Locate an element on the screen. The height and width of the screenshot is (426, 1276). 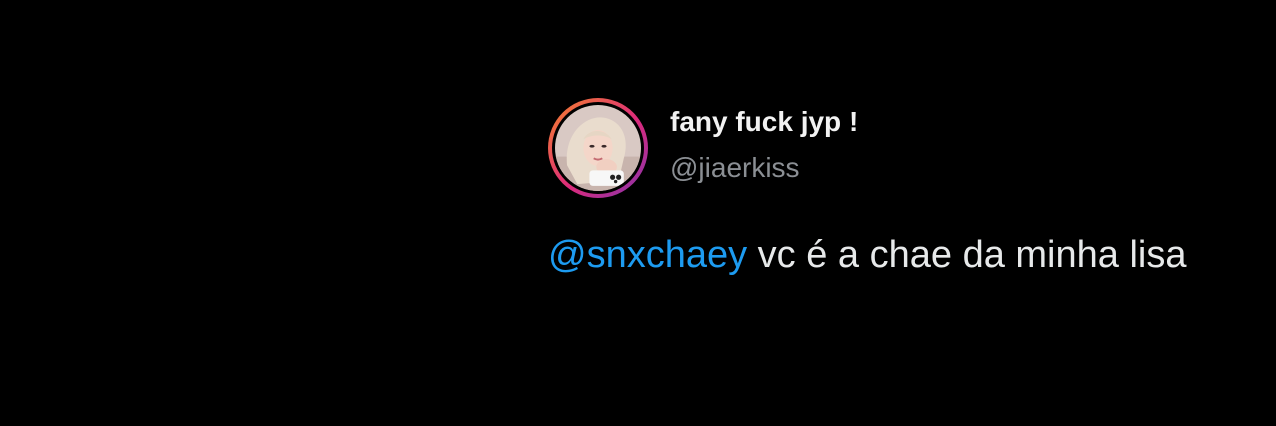
user-handle: @jiaerkiss is located at coordinates (764, 168).